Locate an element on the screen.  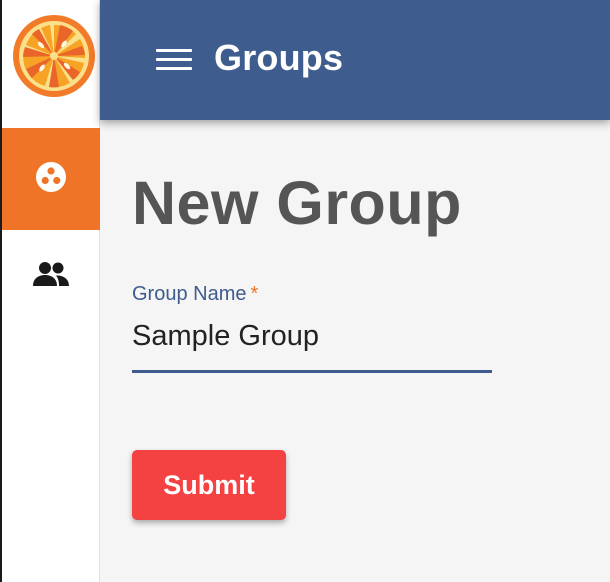
groups-icon is located at coordinates (51, 179).